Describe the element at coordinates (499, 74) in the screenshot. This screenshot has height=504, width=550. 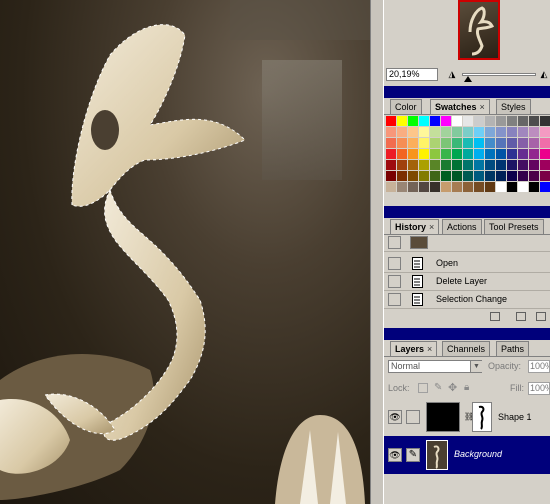
I see `zoom-slider` at that location.